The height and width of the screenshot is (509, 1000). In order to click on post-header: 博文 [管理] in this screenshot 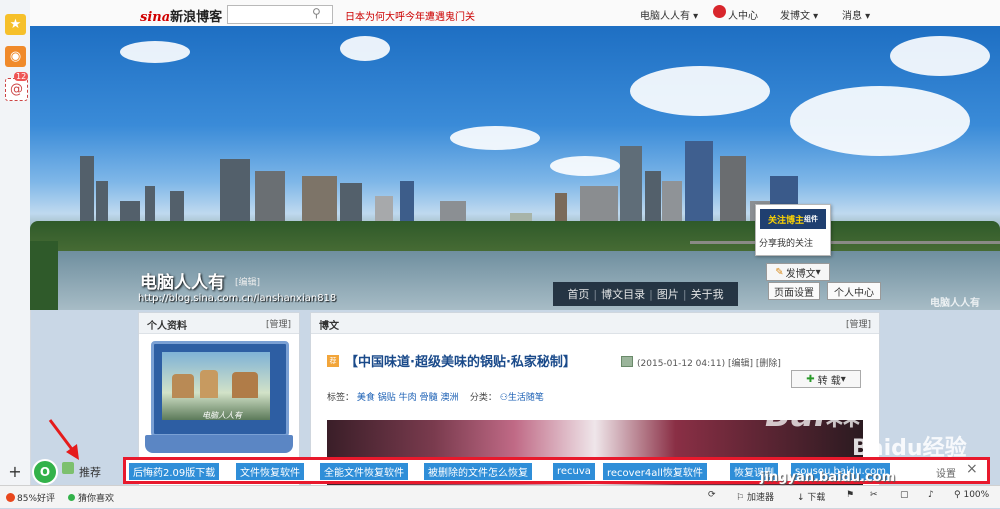, I will do `click(595, 323)`.